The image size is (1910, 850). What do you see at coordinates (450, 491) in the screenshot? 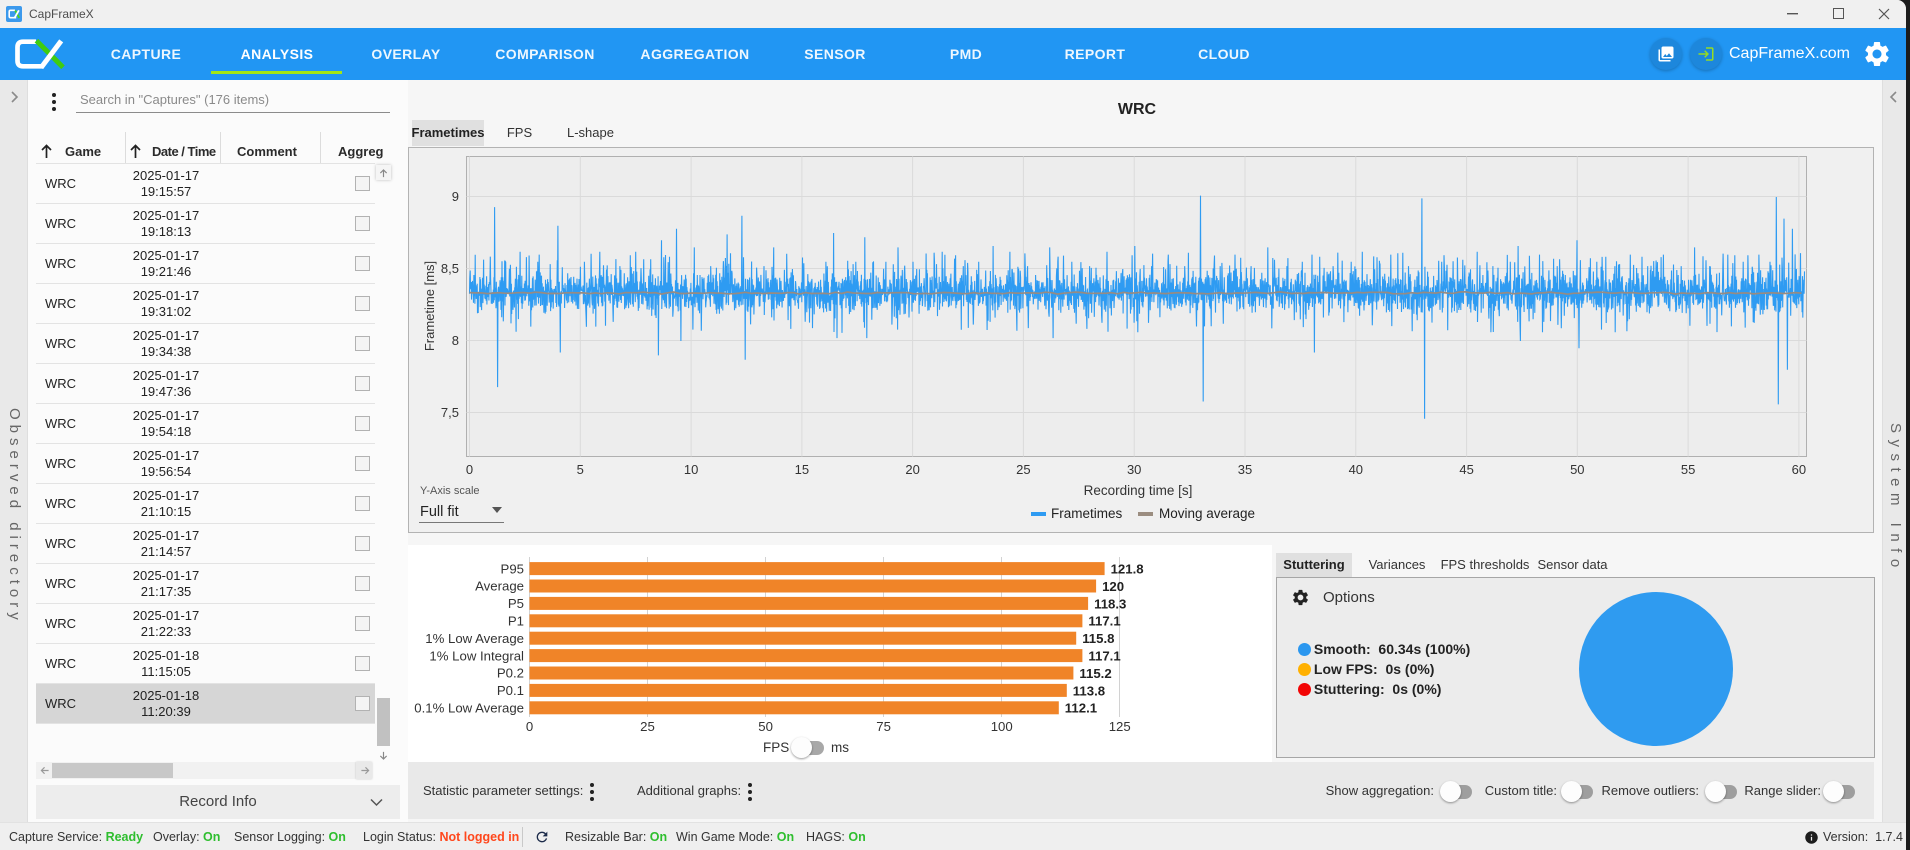
I see `svg-text: Y-Axis scale` at bounding box center [450, 491].